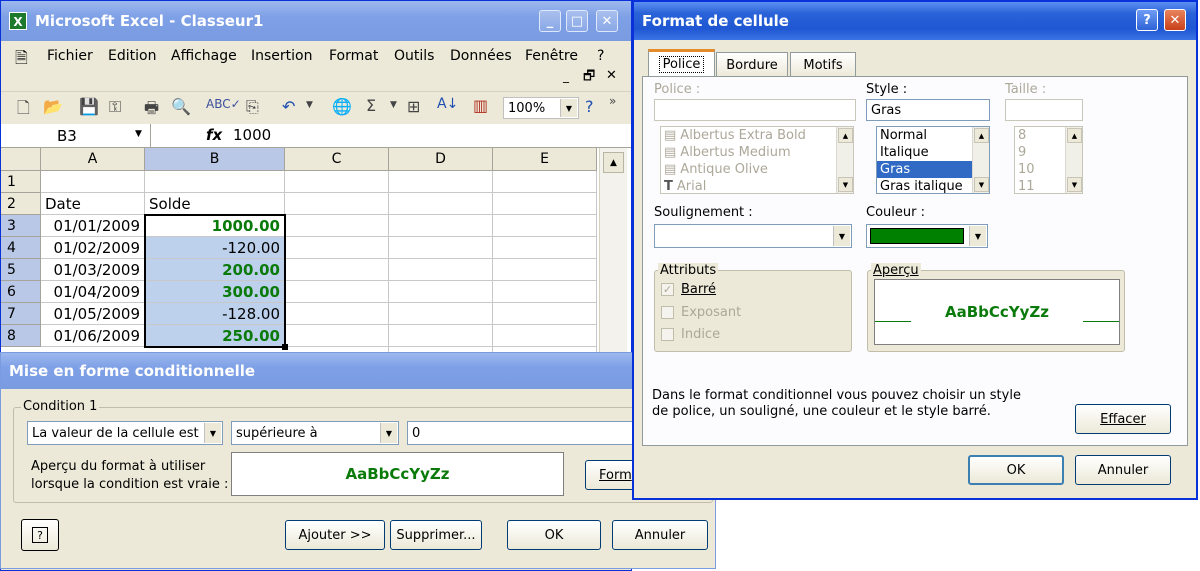  What do you see at coordinates (1044, 110) in the screenshot?
I see `taille-input` at bounding box center [1044, 110].